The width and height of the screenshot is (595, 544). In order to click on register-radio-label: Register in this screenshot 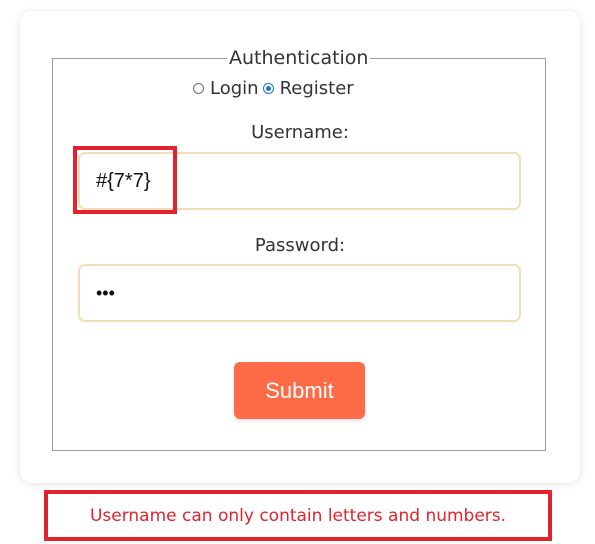, I will do `click(317, 88)`.